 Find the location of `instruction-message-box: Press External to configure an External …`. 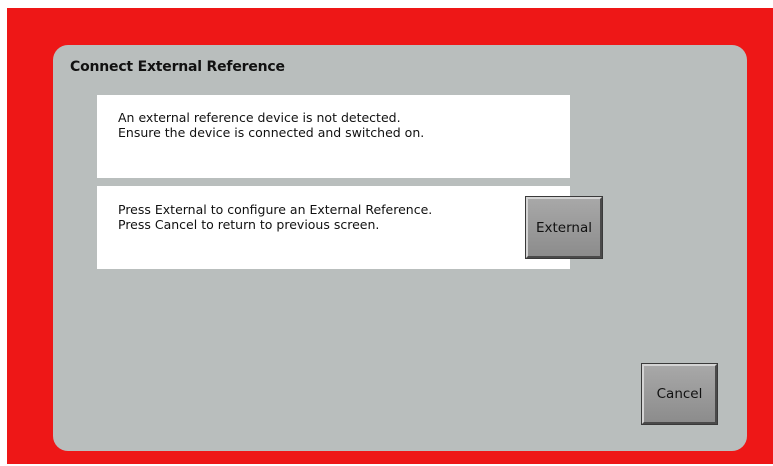

instruction-message-box: Press External to configure an External … is located at coordinates (350, 227).